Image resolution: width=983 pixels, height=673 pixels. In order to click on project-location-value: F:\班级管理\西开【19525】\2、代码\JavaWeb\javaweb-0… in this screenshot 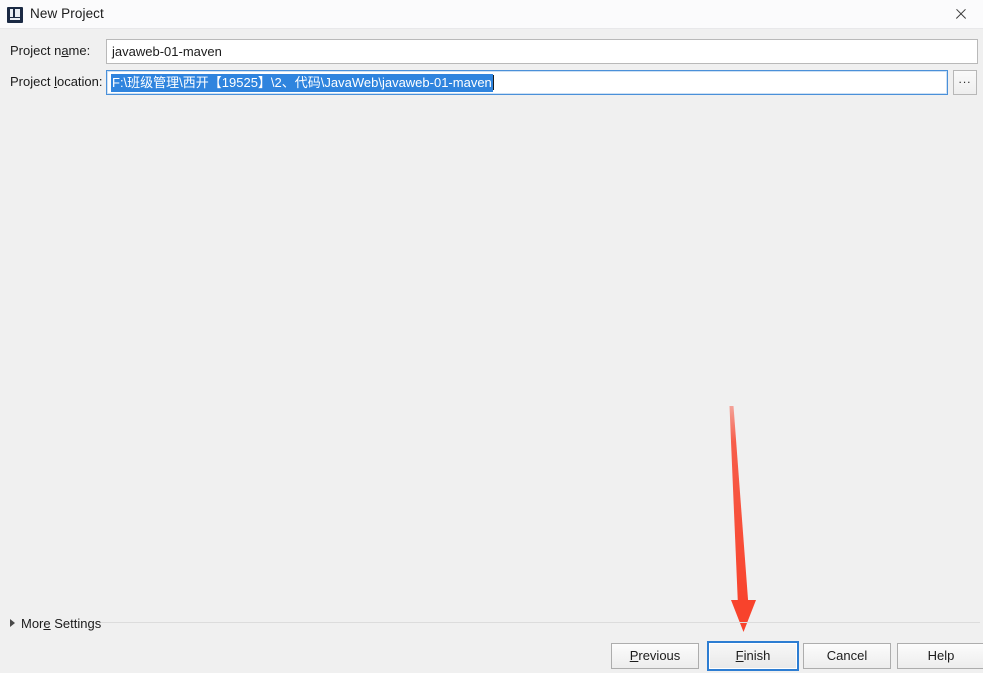, I will do `click(302, 83)`.